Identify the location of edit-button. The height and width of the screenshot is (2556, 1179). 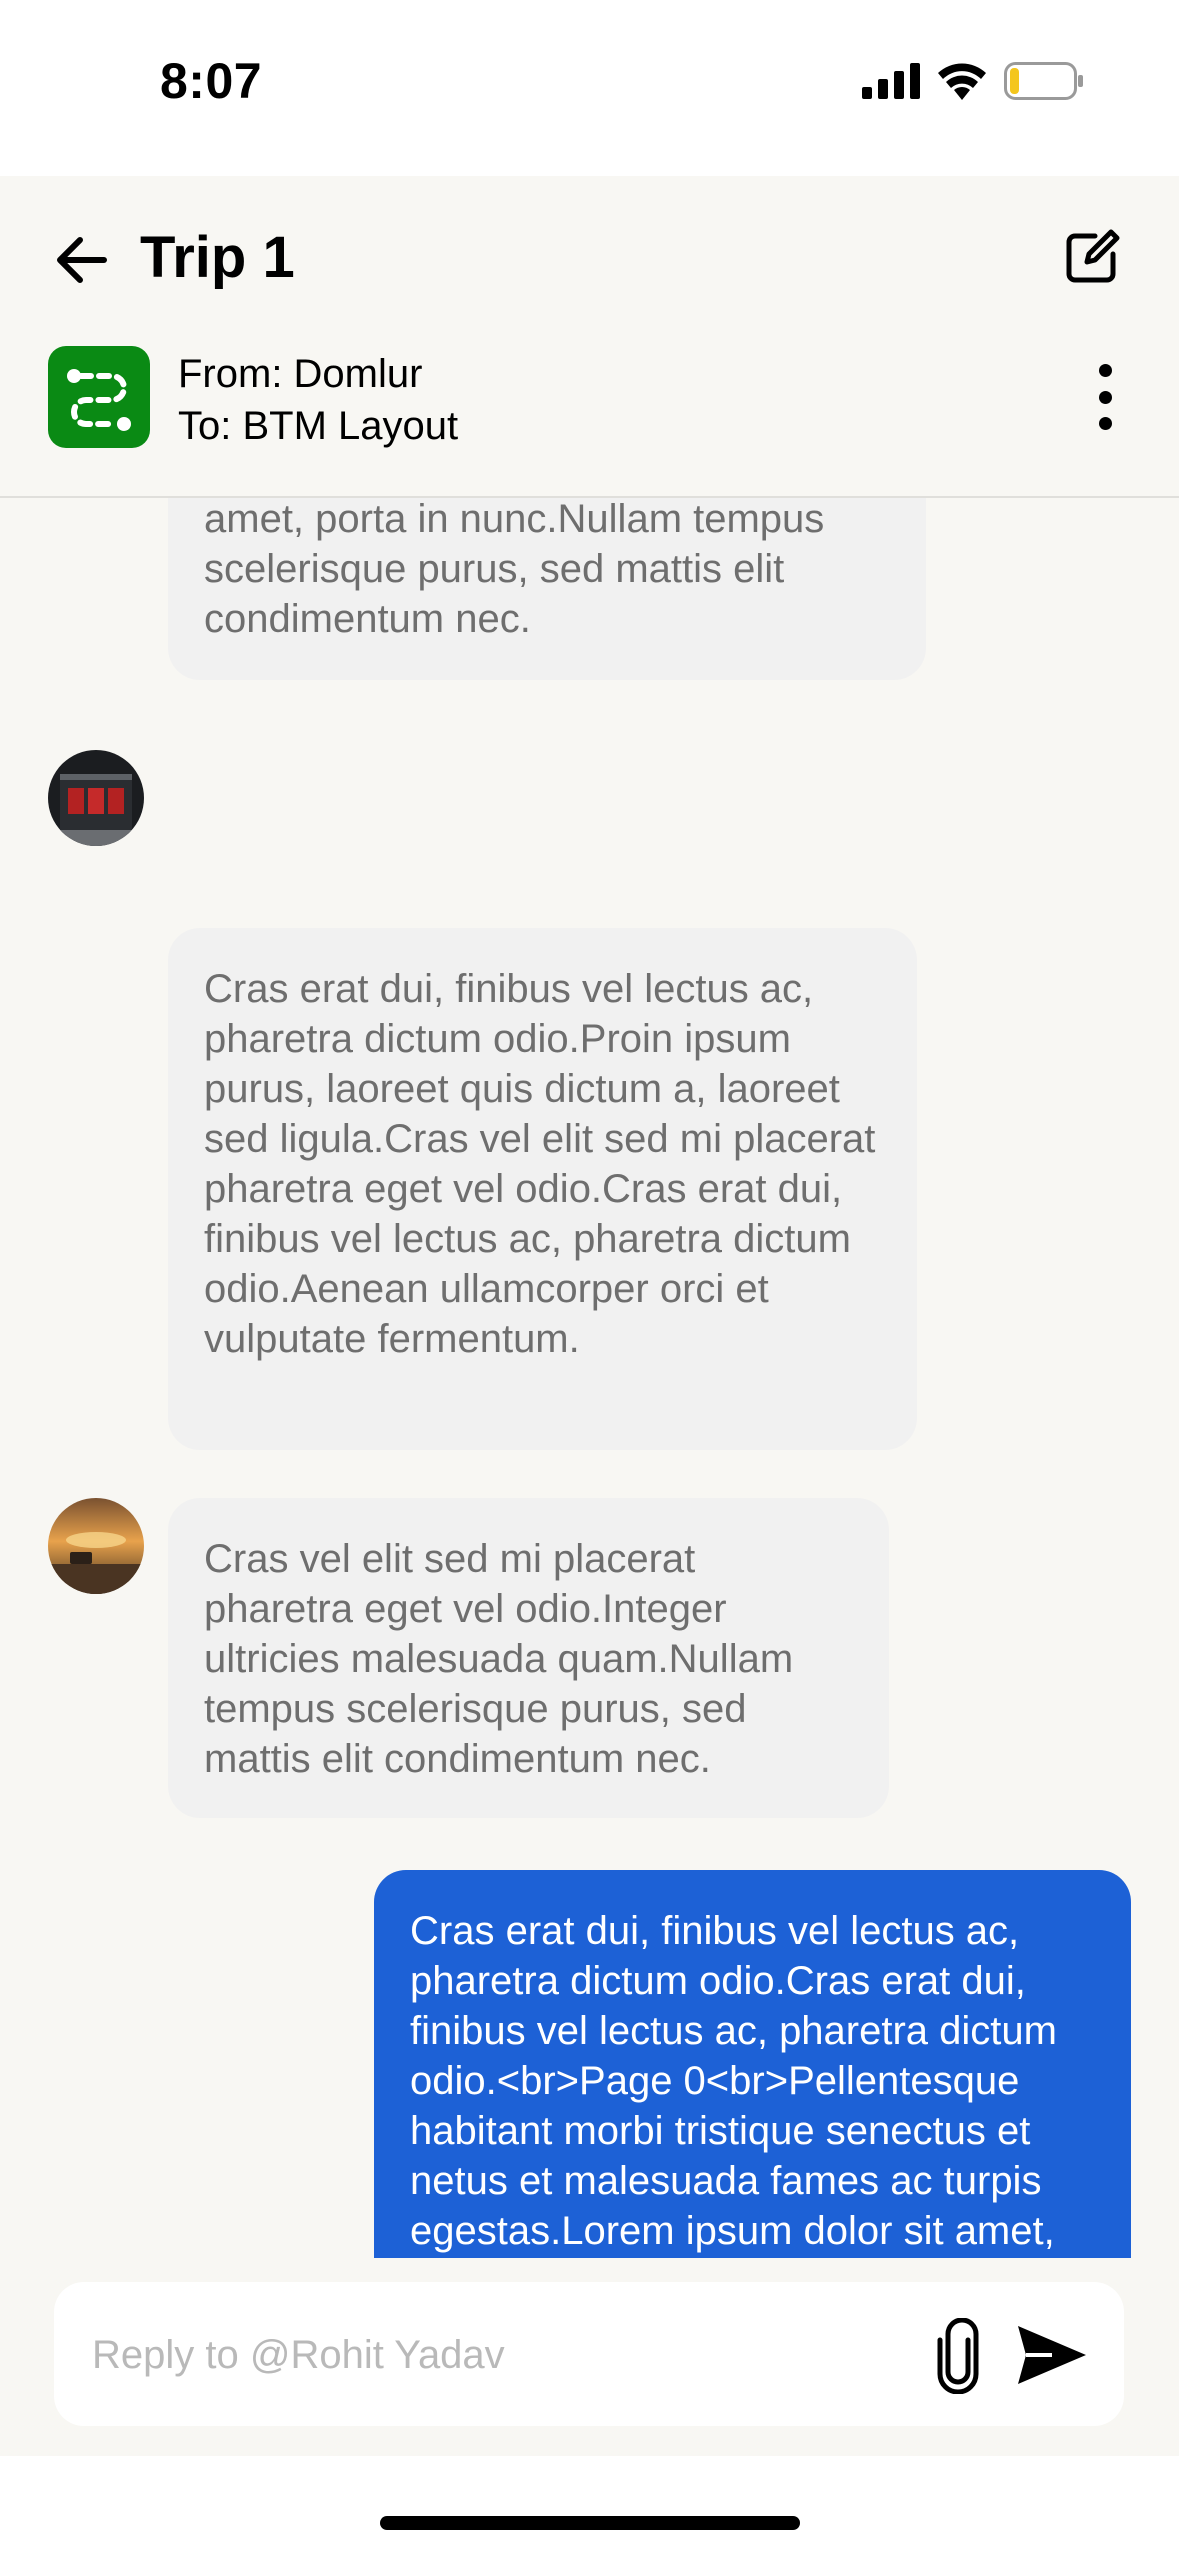
(1091, 258).